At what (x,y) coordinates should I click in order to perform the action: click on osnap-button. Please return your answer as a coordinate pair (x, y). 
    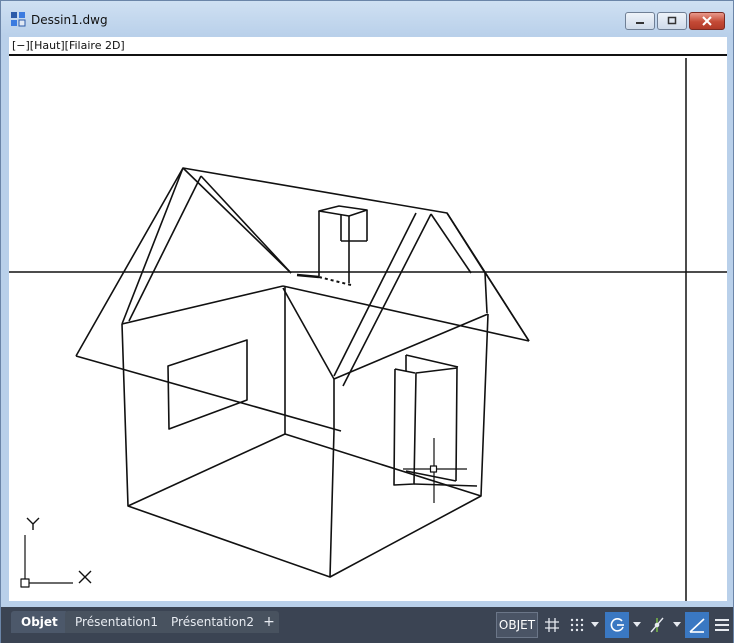
    Looking at the image, I should click on (657, 625).